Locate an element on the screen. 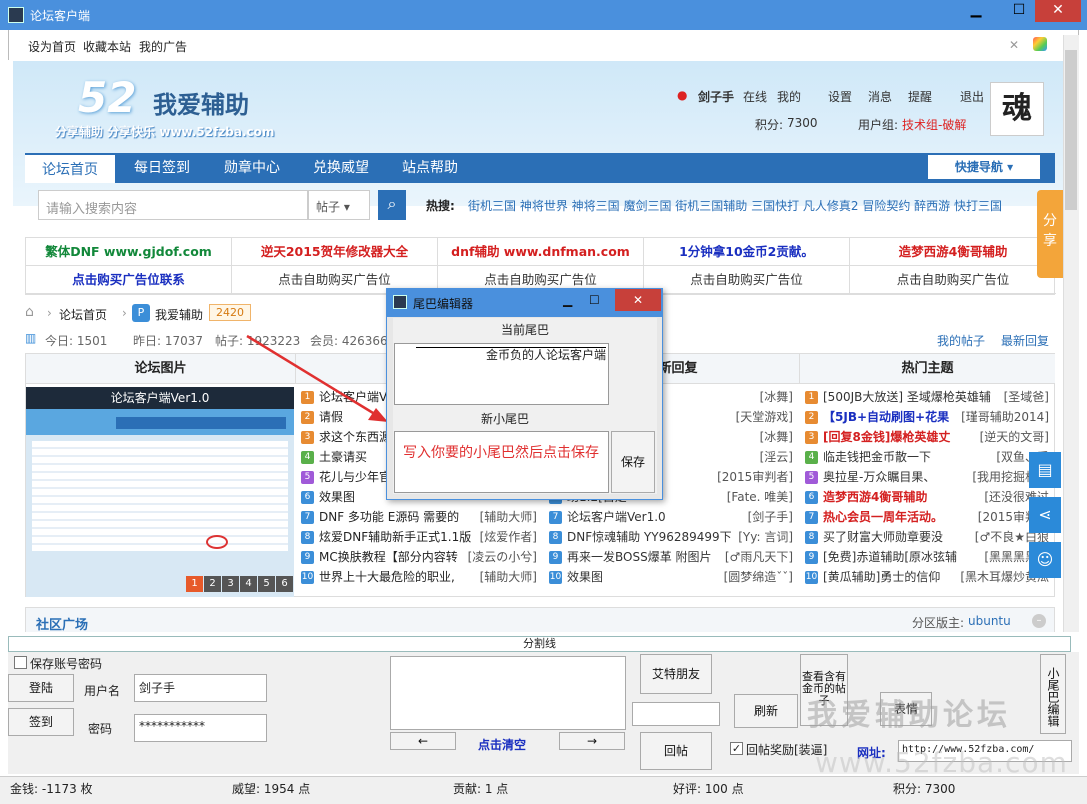 This screenshot has width=1087, height=804. list-item: 7 DNF 多功能 E源码 需要的 [辅助大师] is located at coordinates (421, 517).